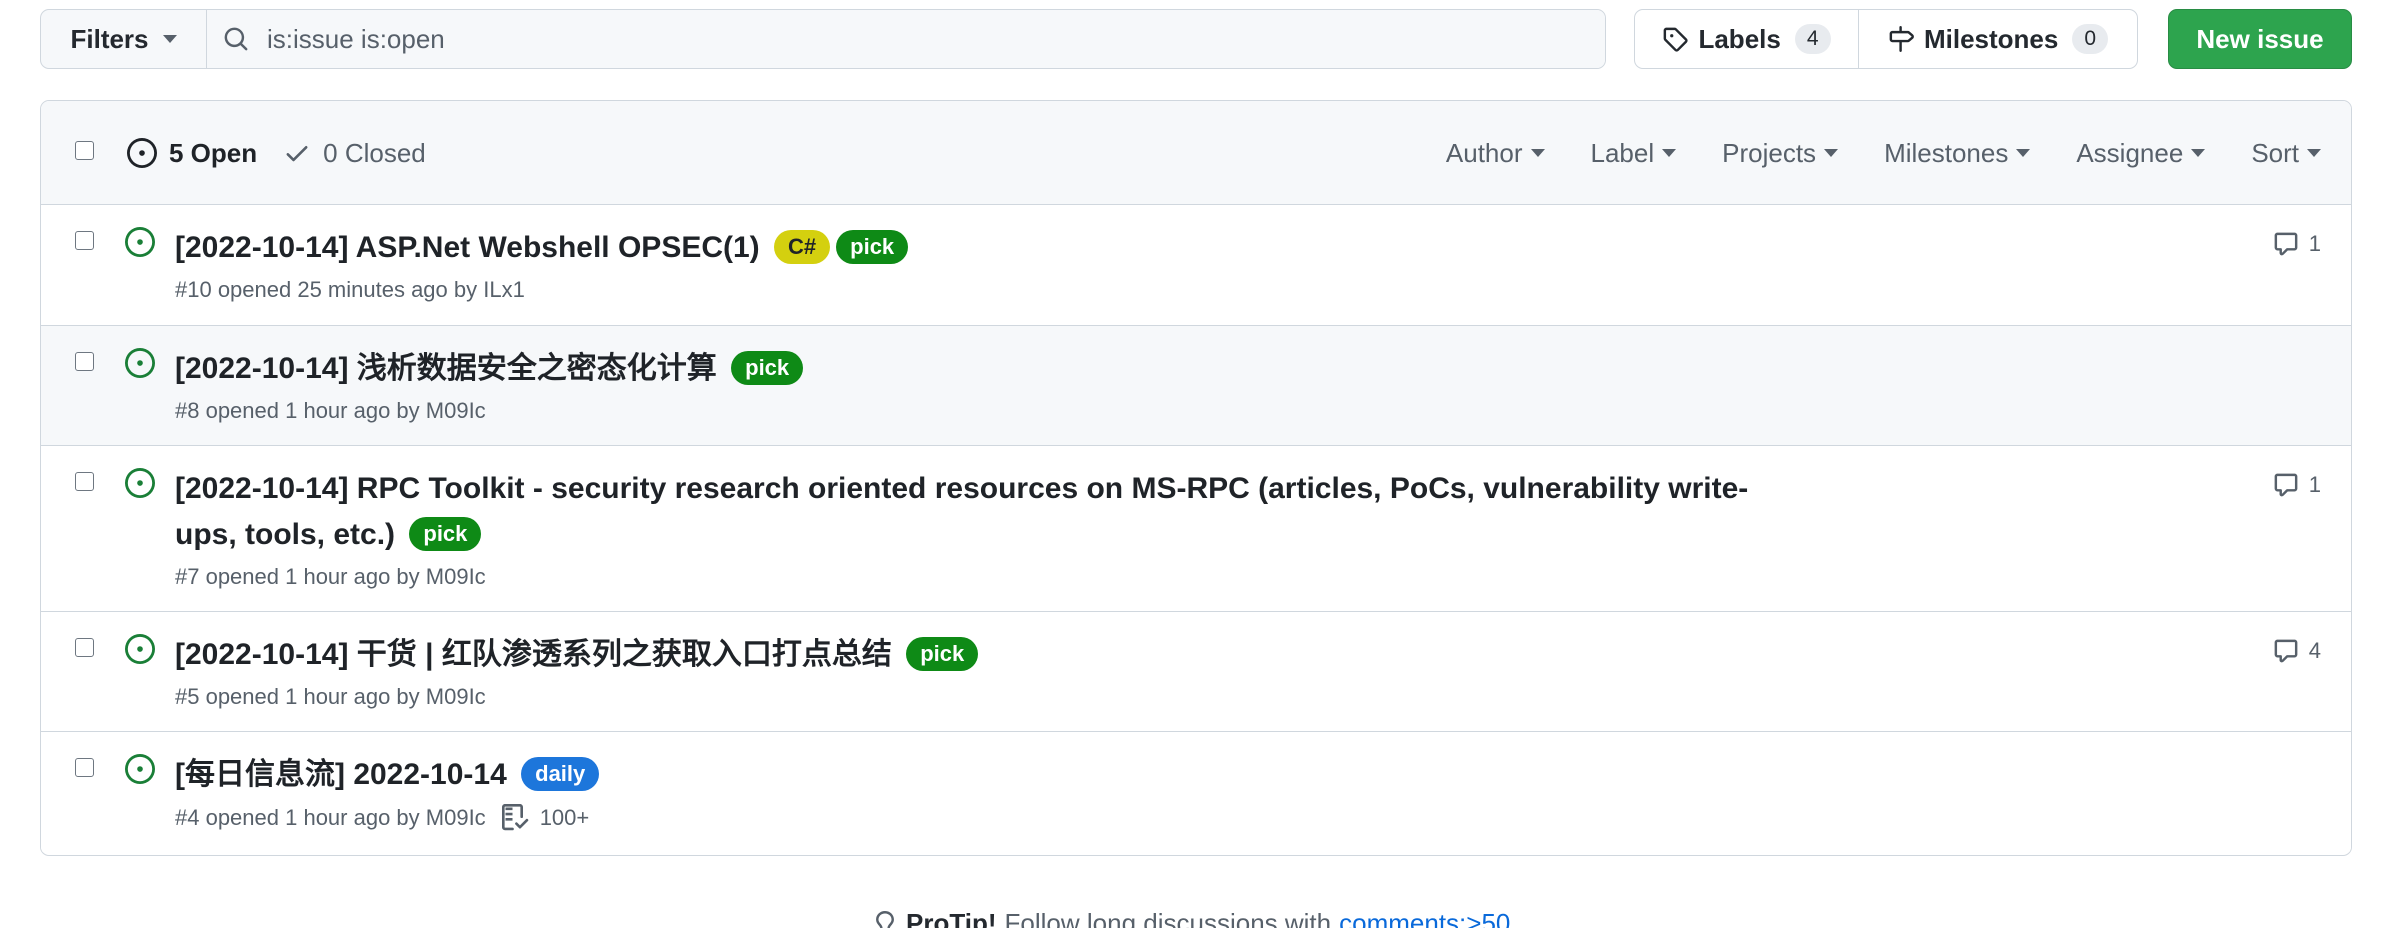  Describe the element at coordinates (885, 919) in the screenshot. I see `lightbulb-icon` at that location.